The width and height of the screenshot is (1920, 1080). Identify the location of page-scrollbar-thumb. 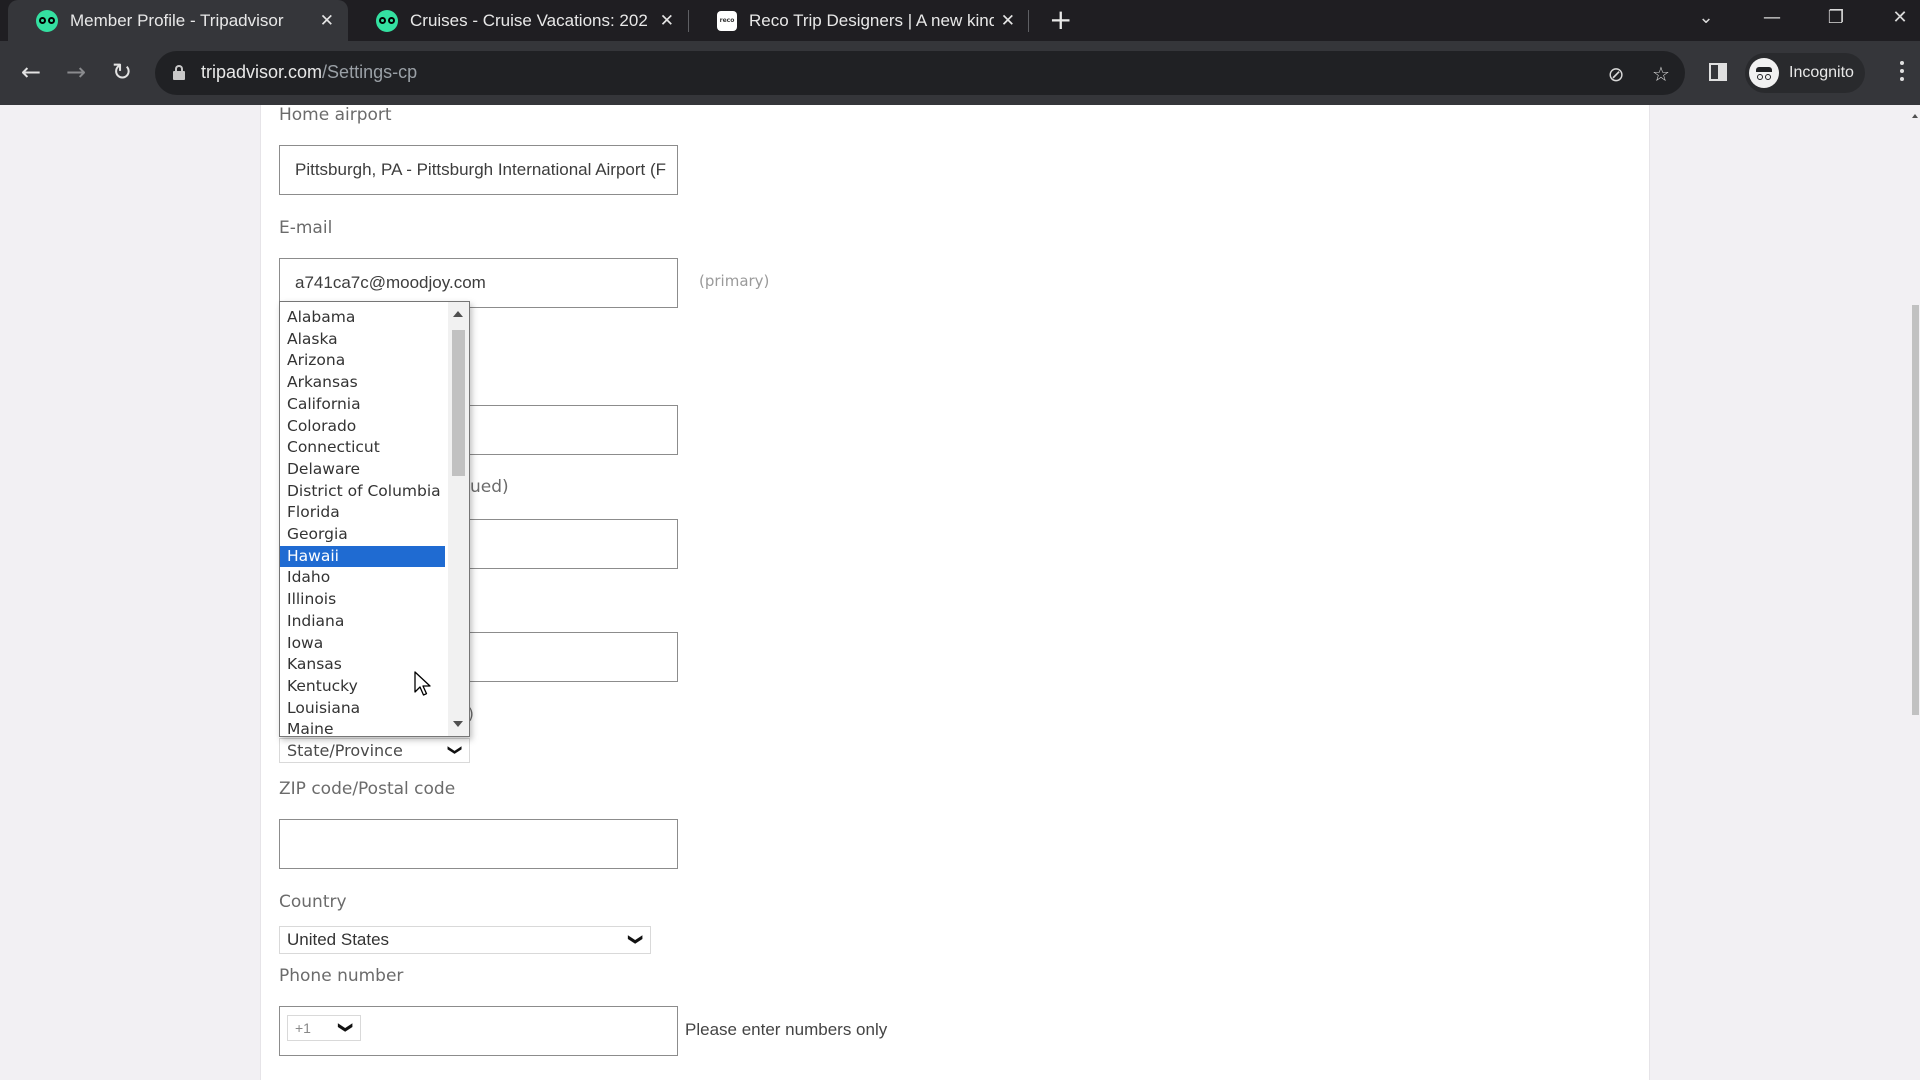
(1915, 510).